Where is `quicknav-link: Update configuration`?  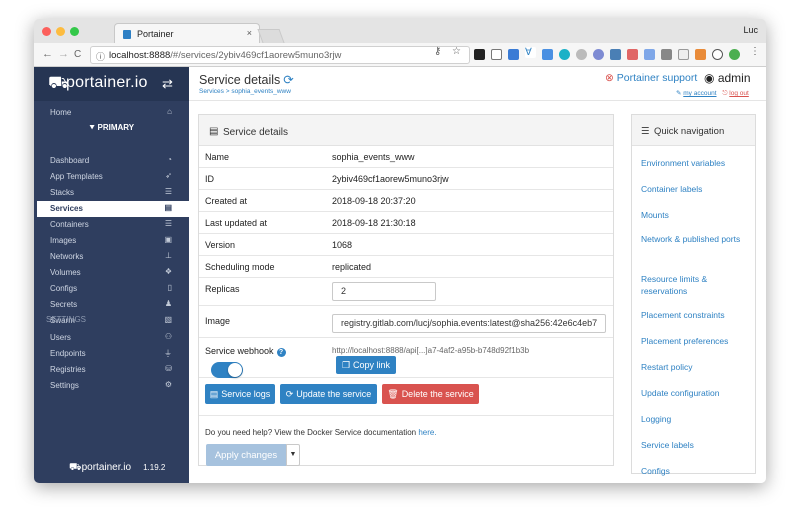
quicknav-link: Update configuration is located at coordinates (695, 393).